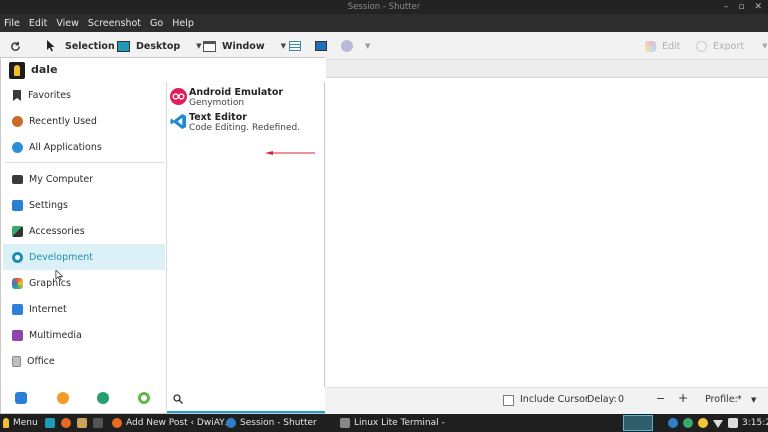 The width and height of the screenshot is (768, 432). Describe the element at coordinates (209, 46) in the screenshot. I see `window-icon` at that location.